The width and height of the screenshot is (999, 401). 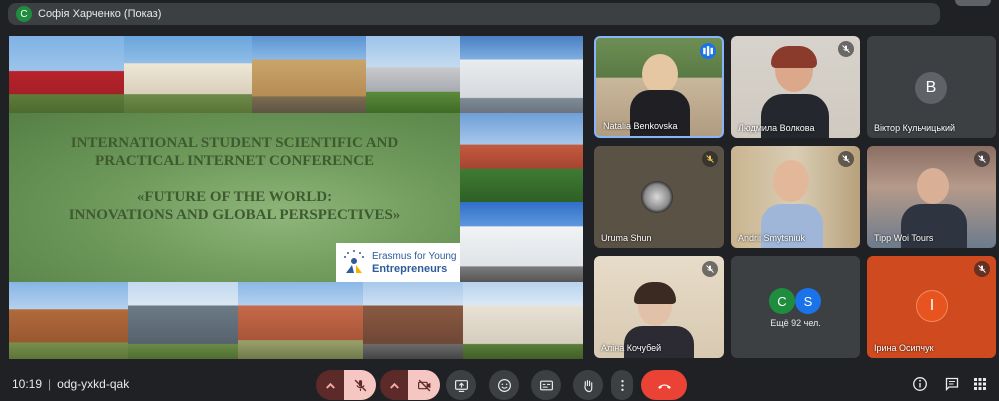 I want to click on present-screen-button, so click(x=461, y=385).